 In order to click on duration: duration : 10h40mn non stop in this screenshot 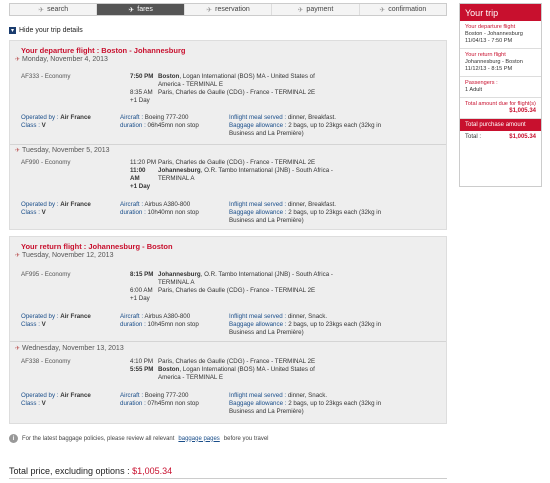, I will do `click(159, 213)`.